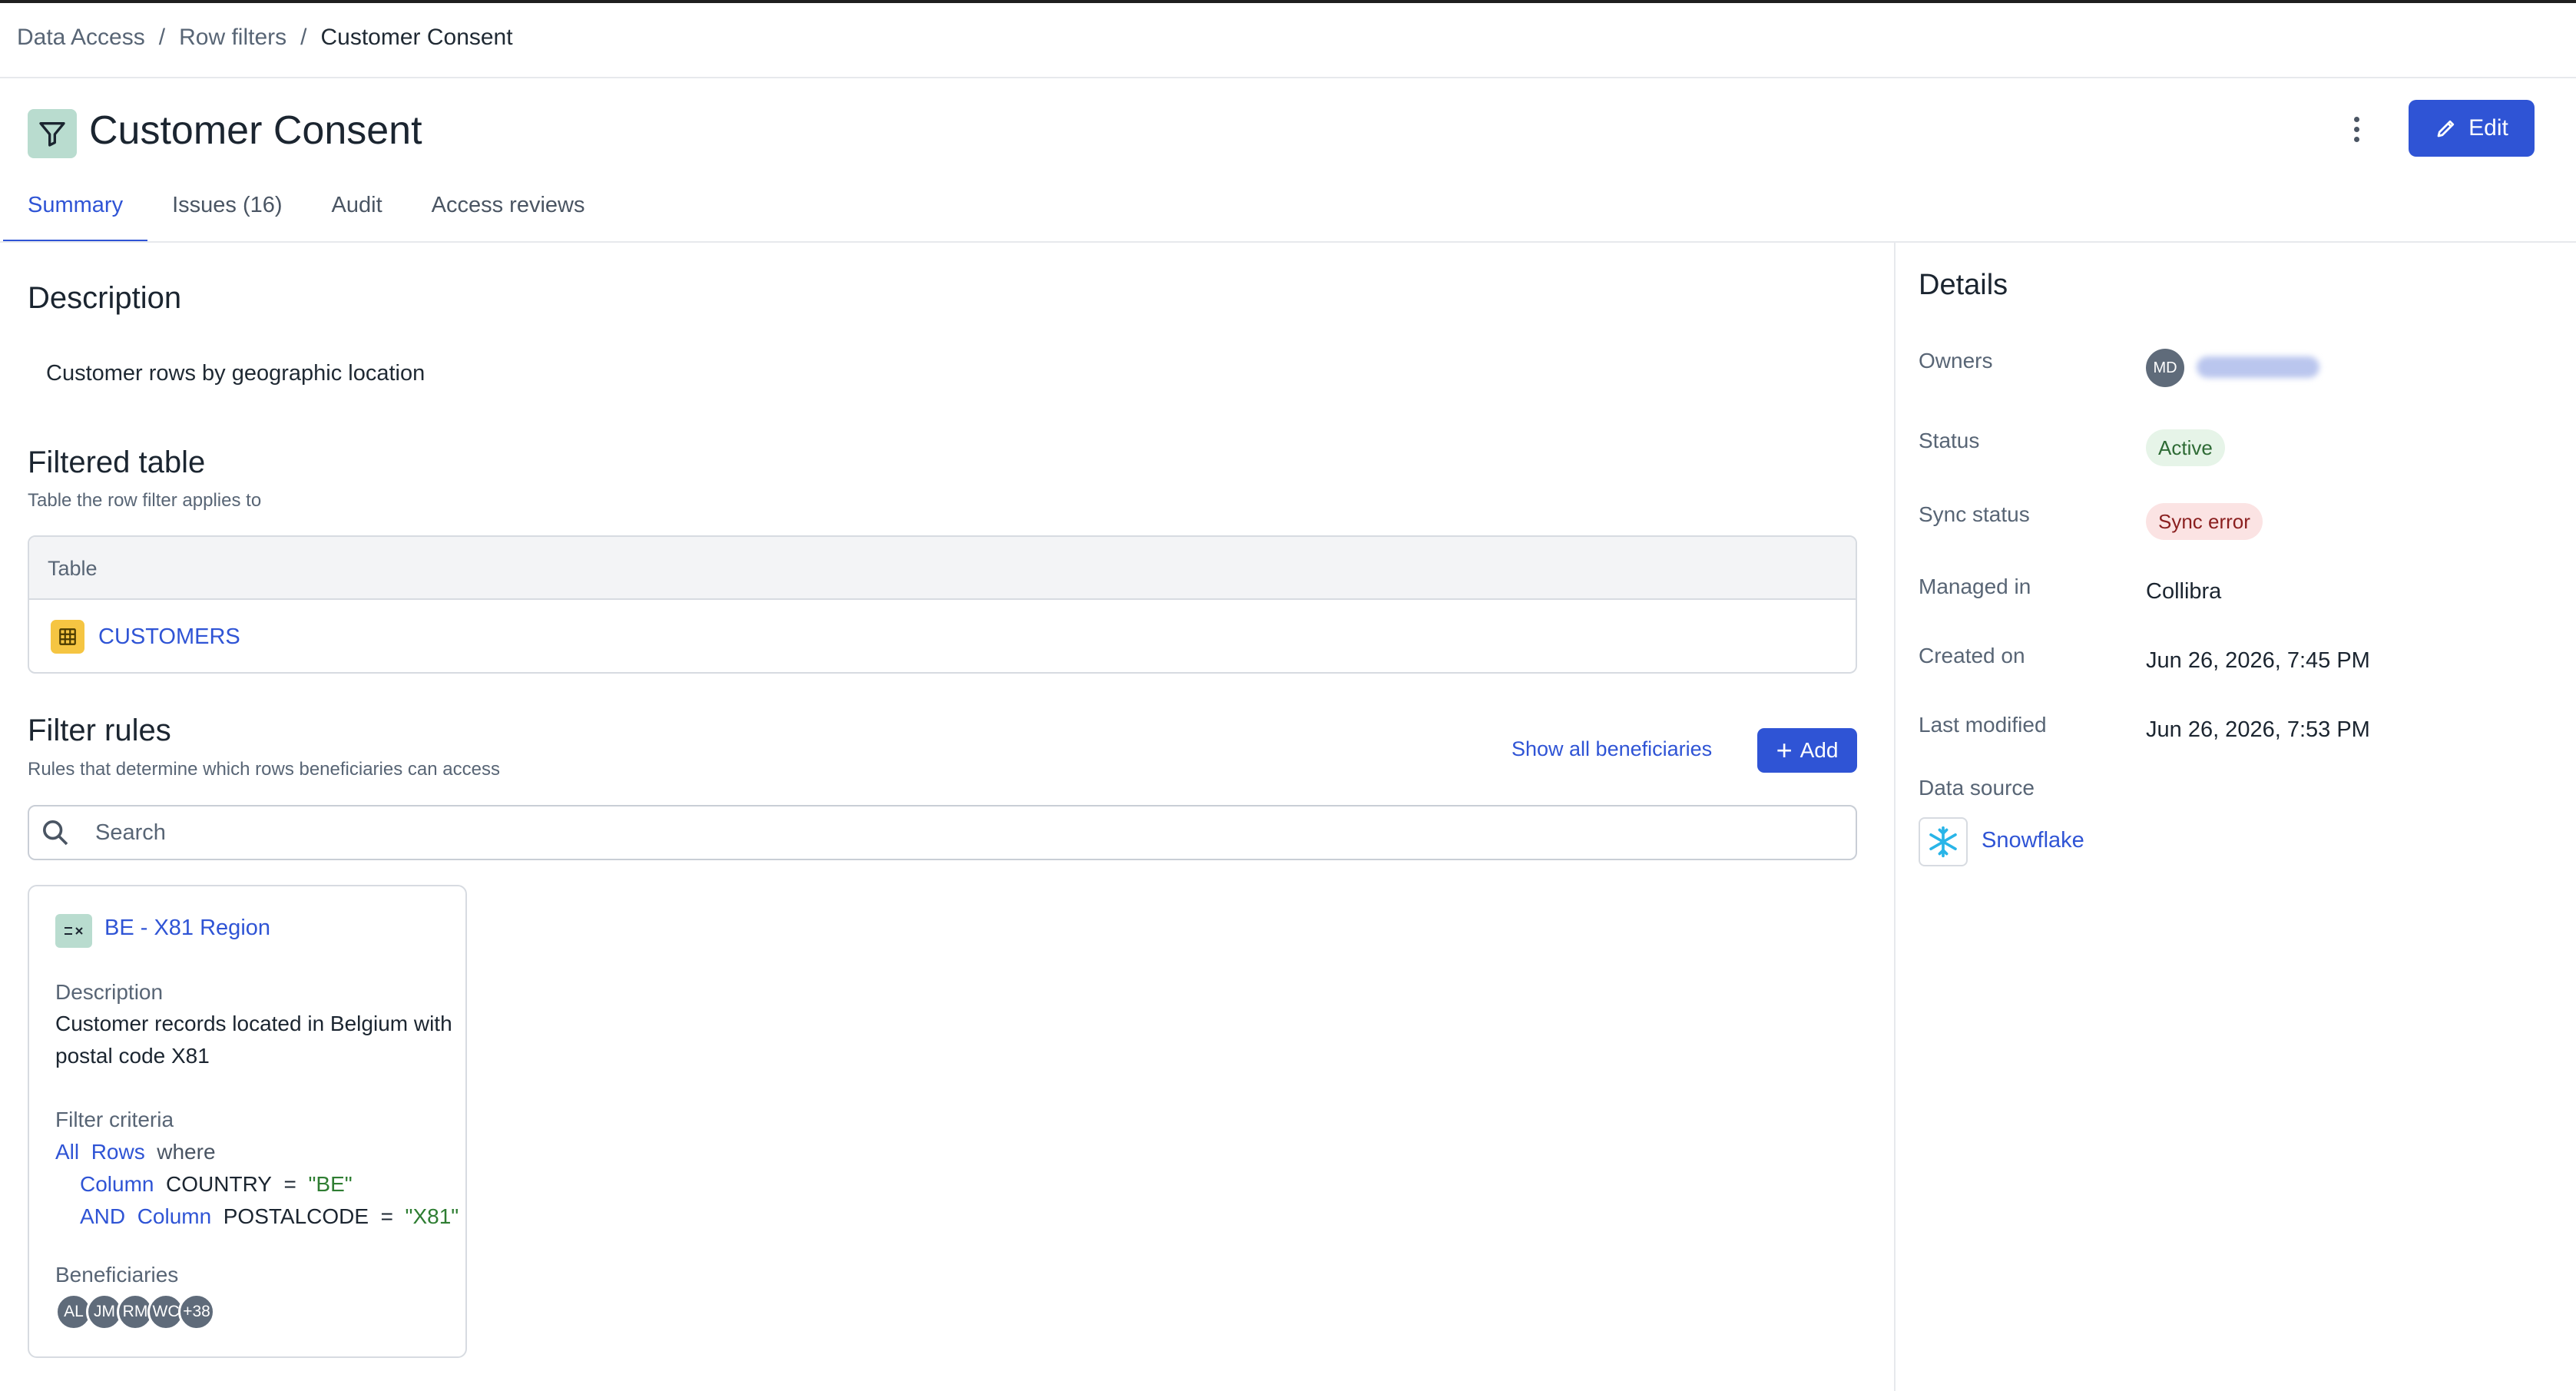 This screenshot has height=1391, width=2576. Describe the element at coordinates (117, 1275) in the screenshot. I see `beneficiaries-label: Beneficiaries` at that location.